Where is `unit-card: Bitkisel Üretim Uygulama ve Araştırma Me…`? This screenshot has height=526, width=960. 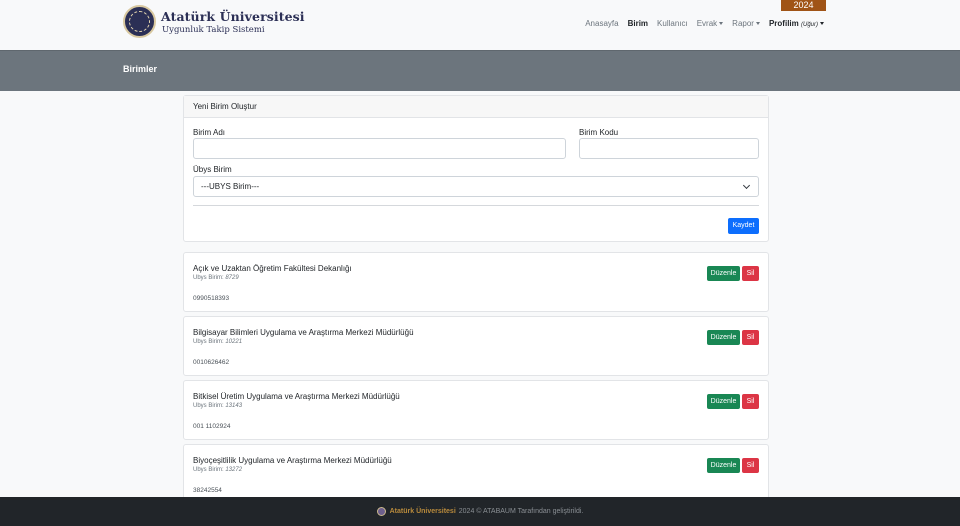
unit-card: Bitkisel Üretim Uygulama ve Araştırma Me… is located at coordinates (476, 410).